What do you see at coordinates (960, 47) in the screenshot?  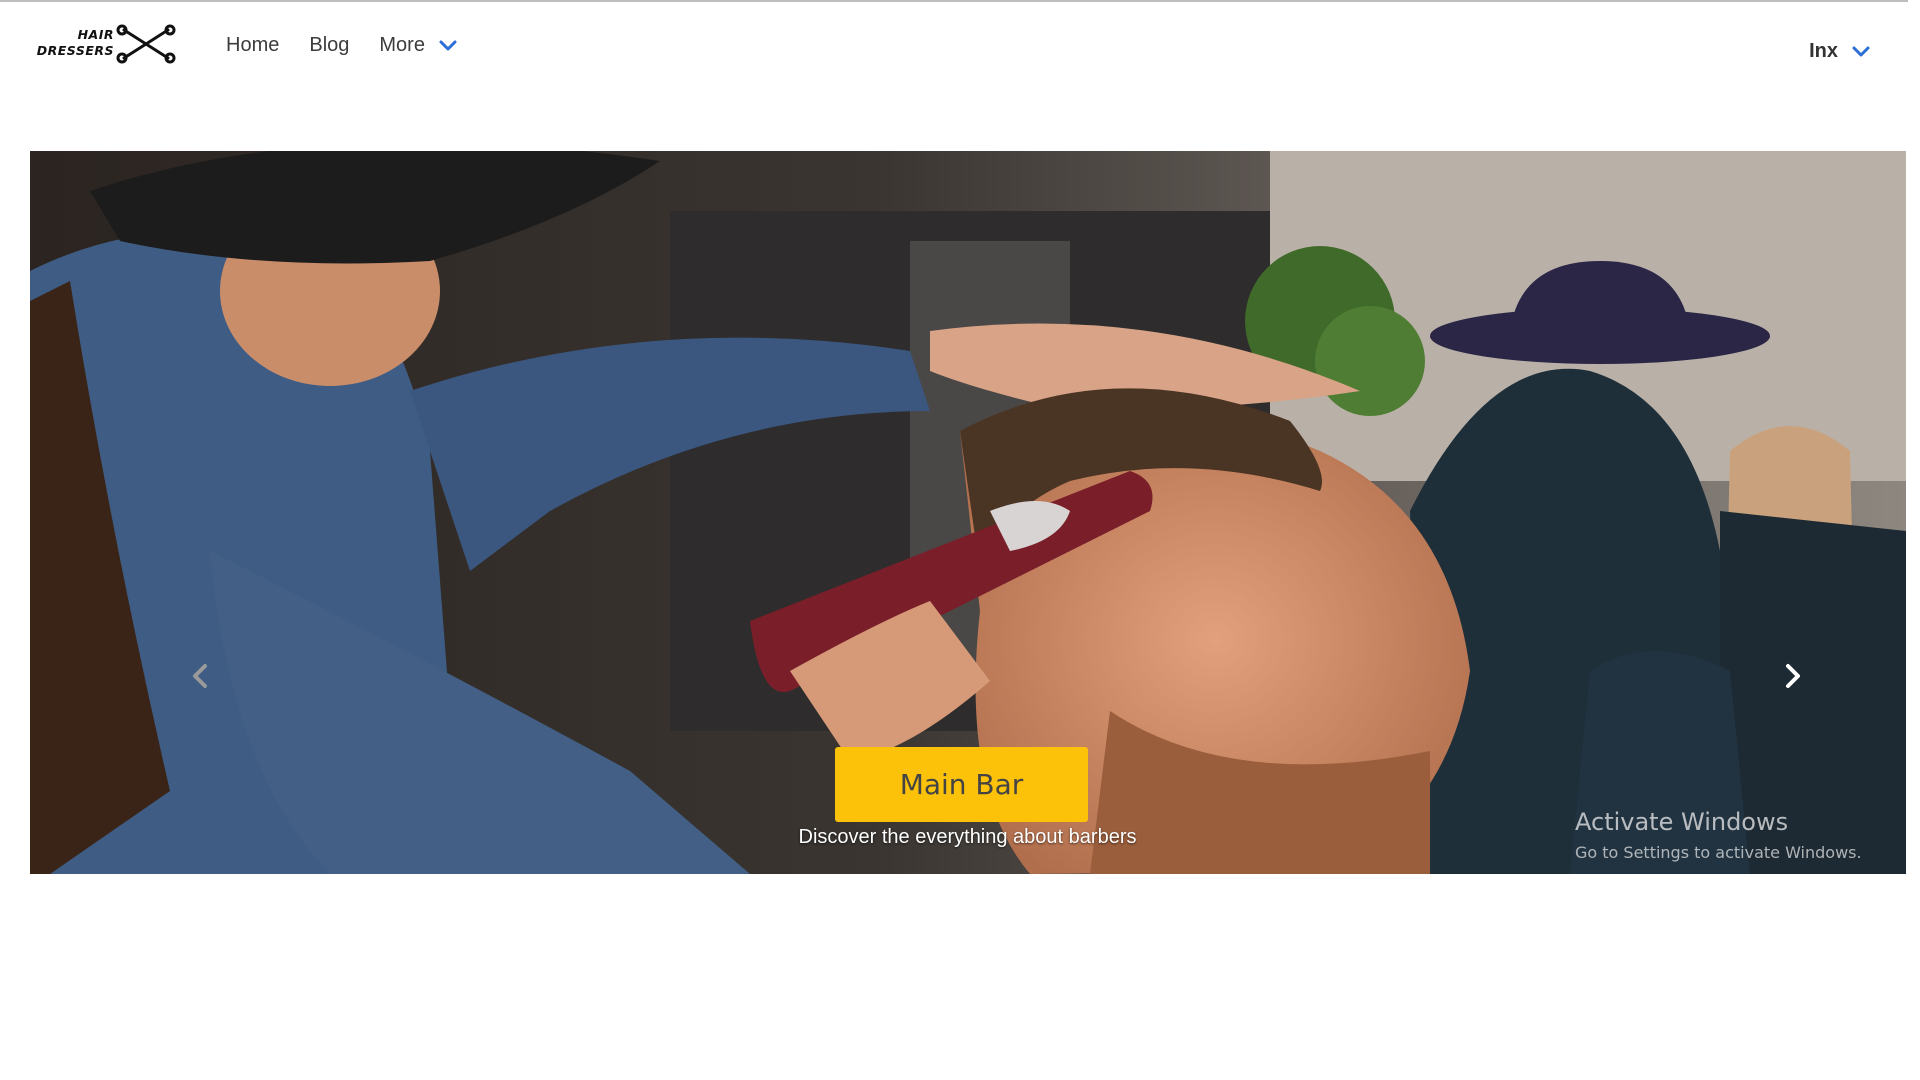 I see `navbar: HAIR DRESSERS Home Blog More Inx` at bounding box center [960, 47].